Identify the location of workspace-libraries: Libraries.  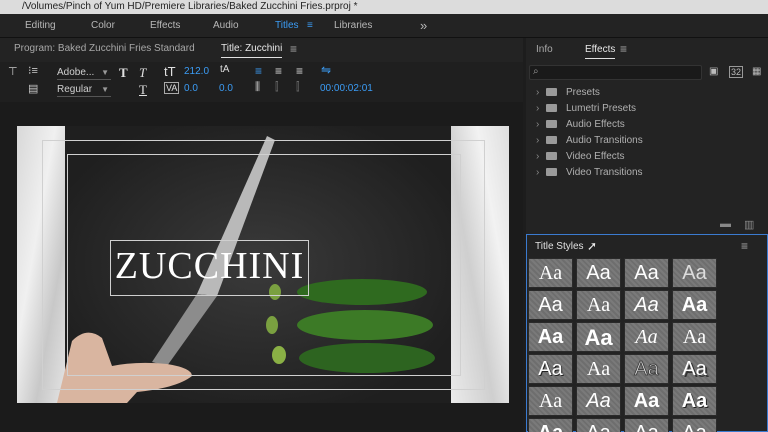
(353, 26).